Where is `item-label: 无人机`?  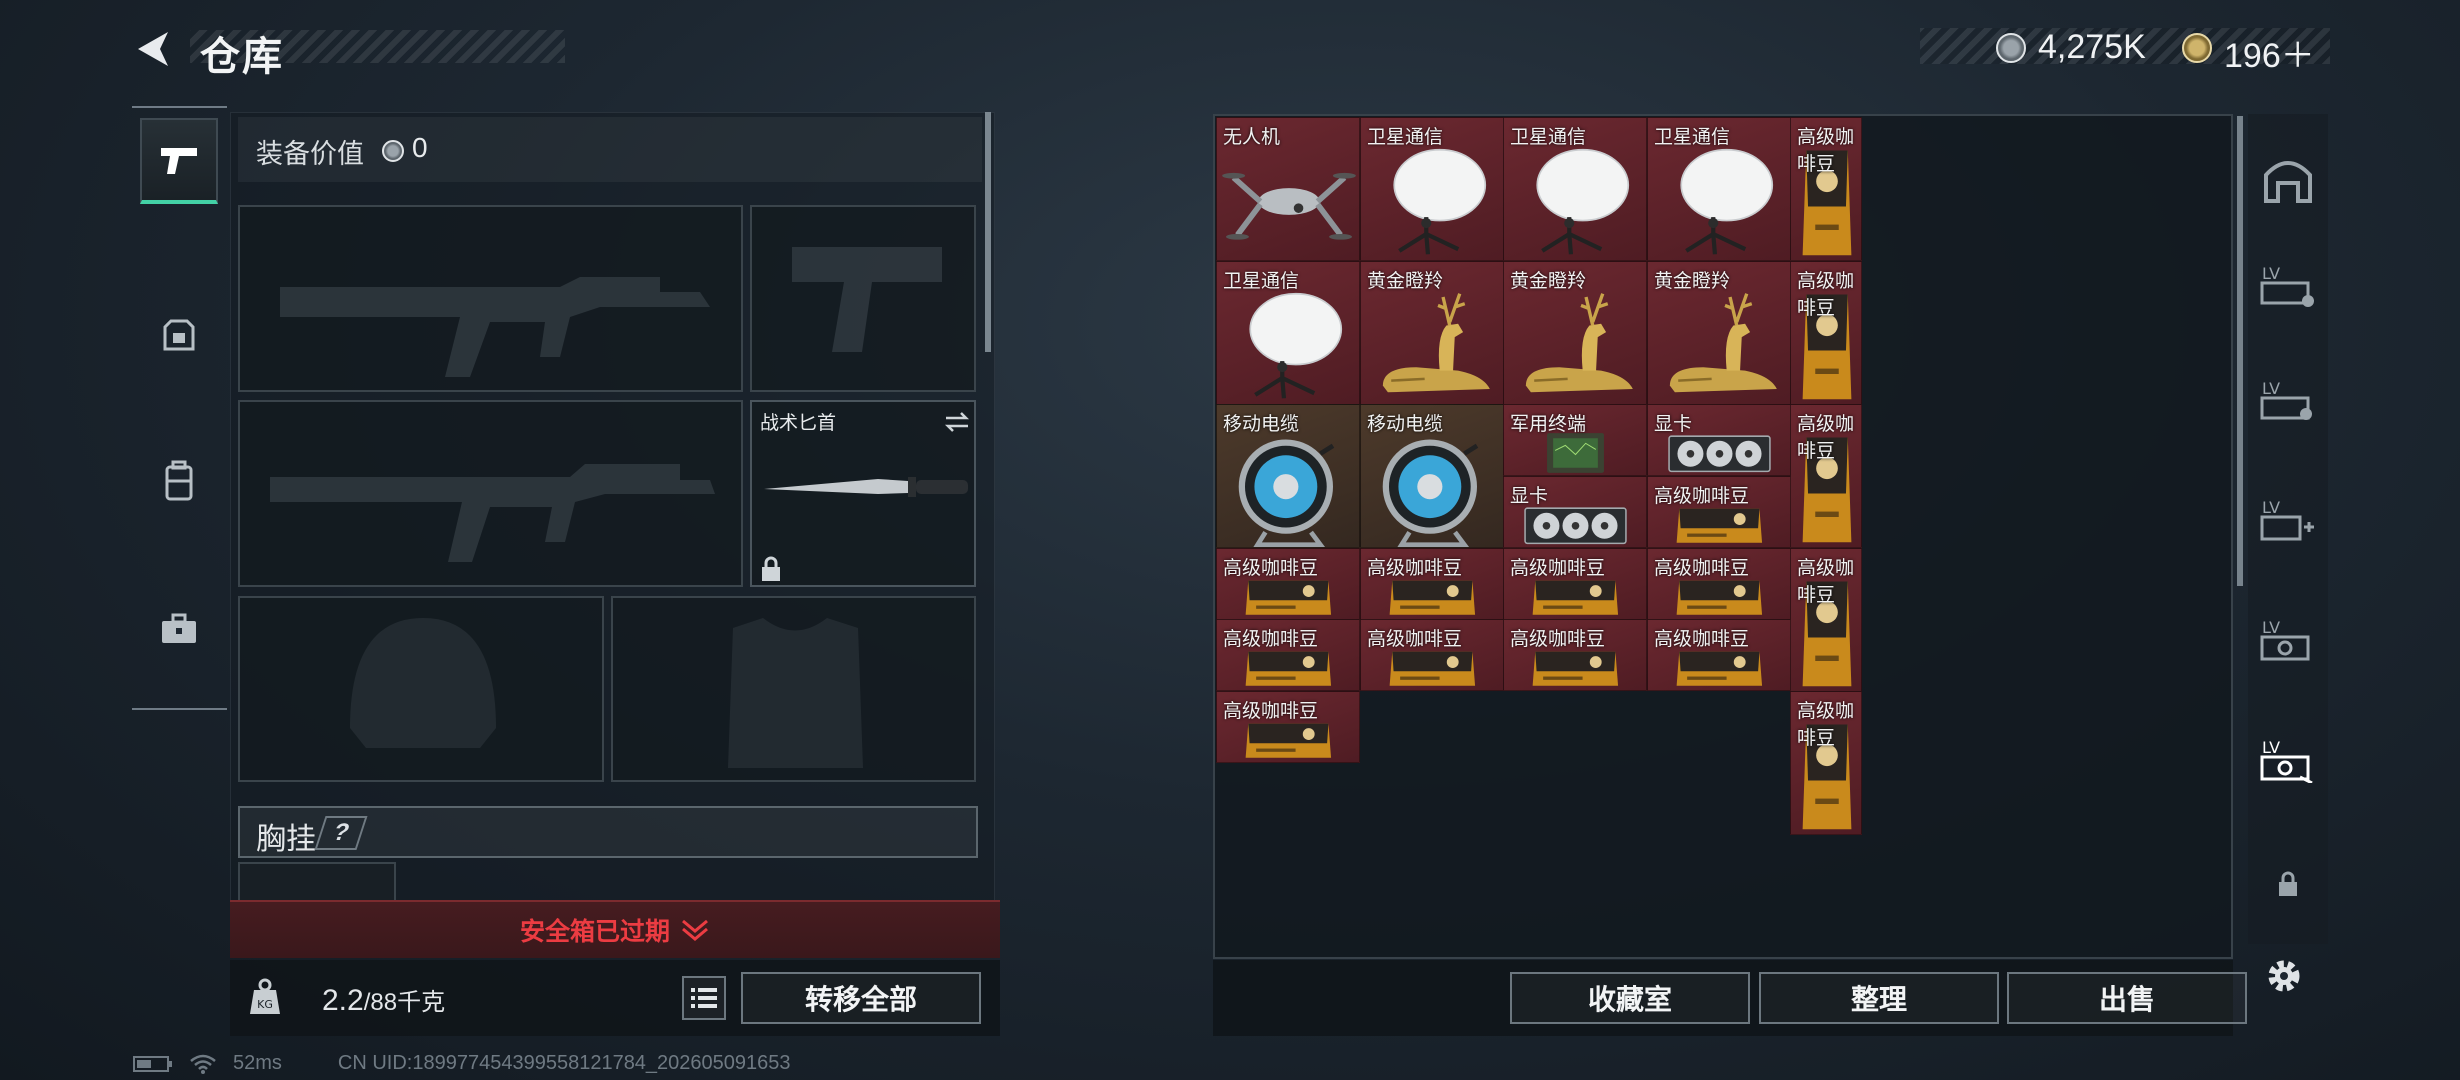
item-label: 无人机 is located at coordinates (1252, 137).